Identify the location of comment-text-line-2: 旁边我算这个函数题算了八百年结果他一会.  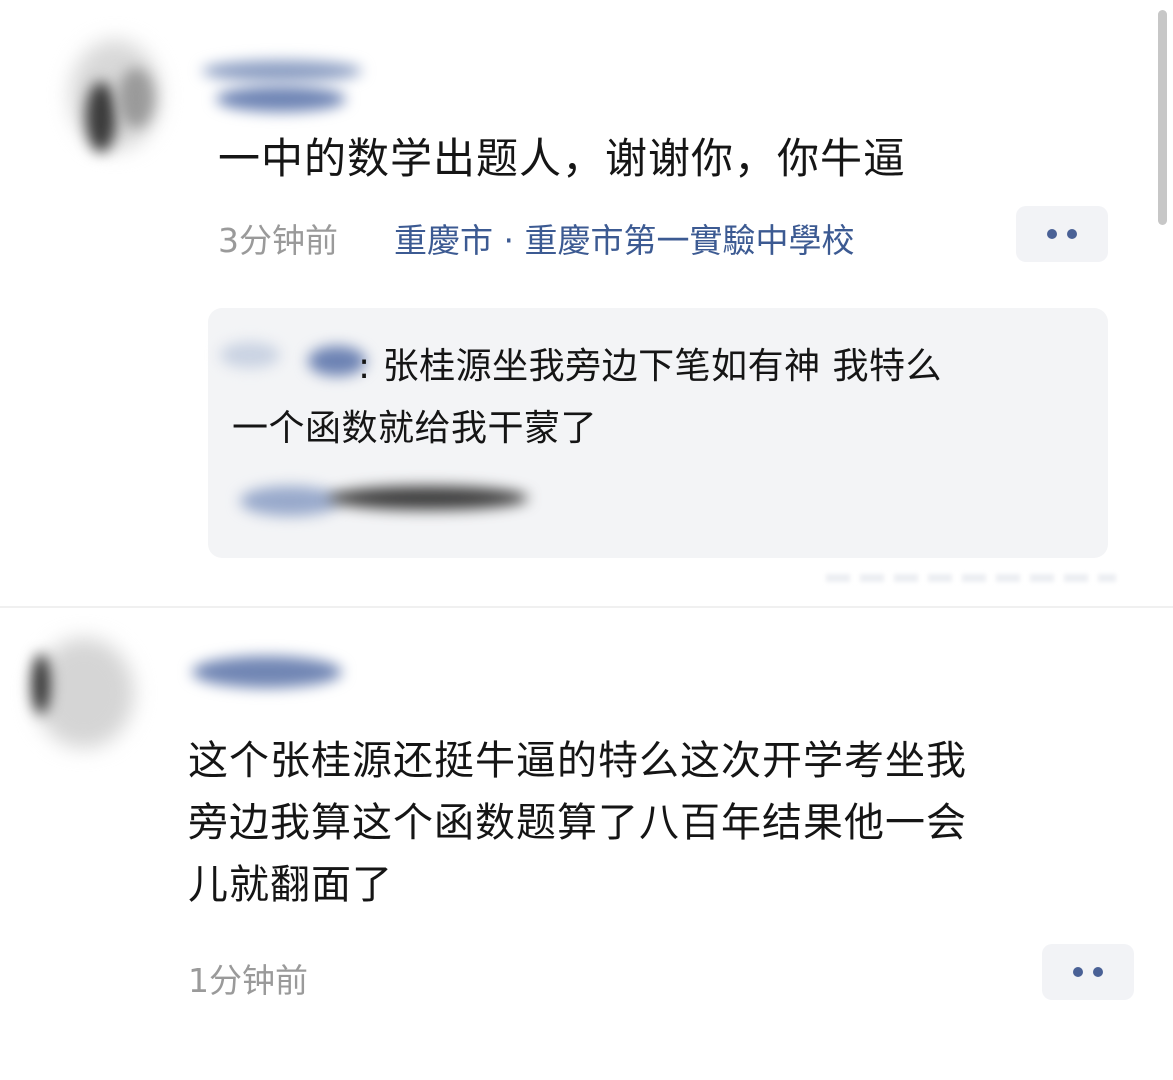
(577, 823).